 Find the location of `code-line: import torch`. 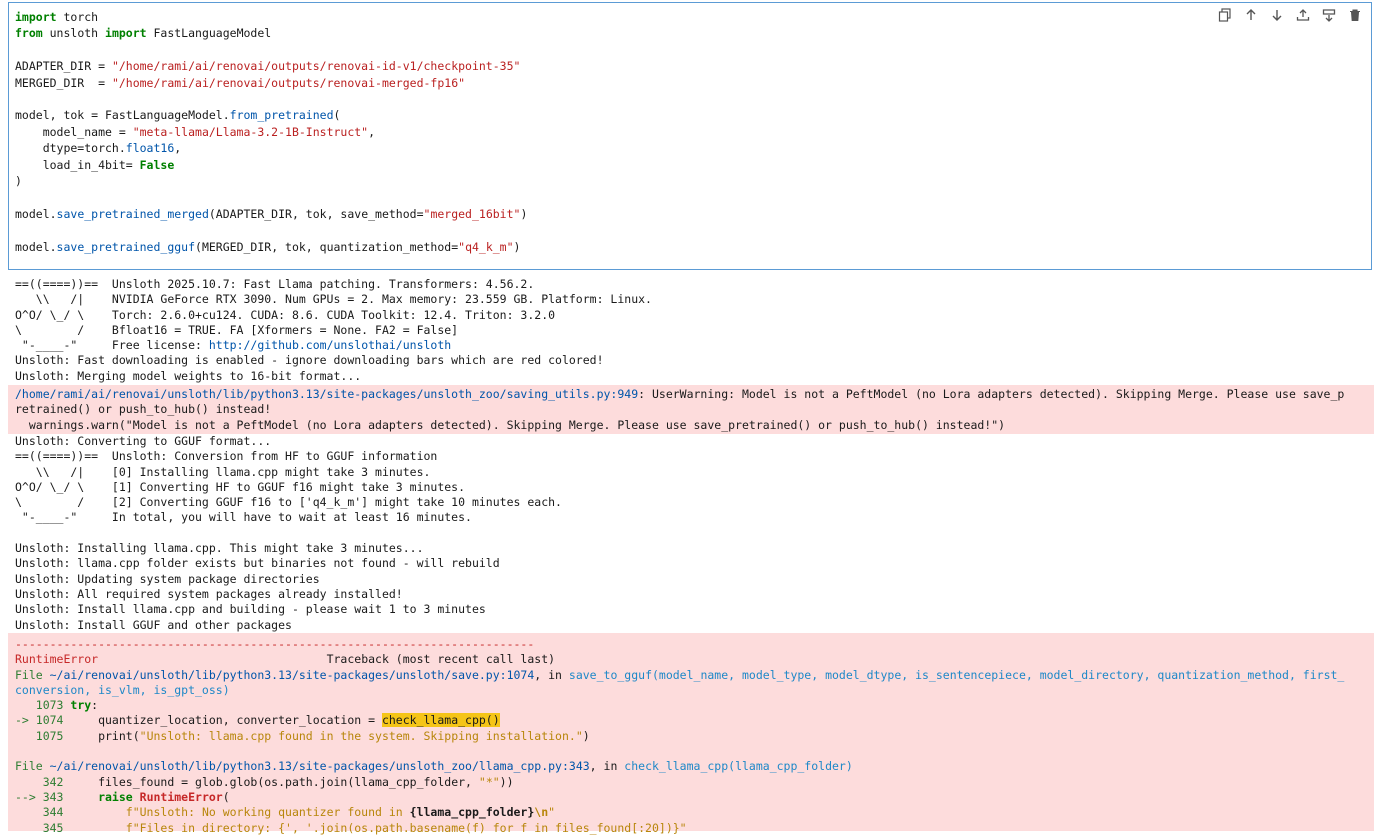

code-line: import torch is located at coordinates (57, 17).